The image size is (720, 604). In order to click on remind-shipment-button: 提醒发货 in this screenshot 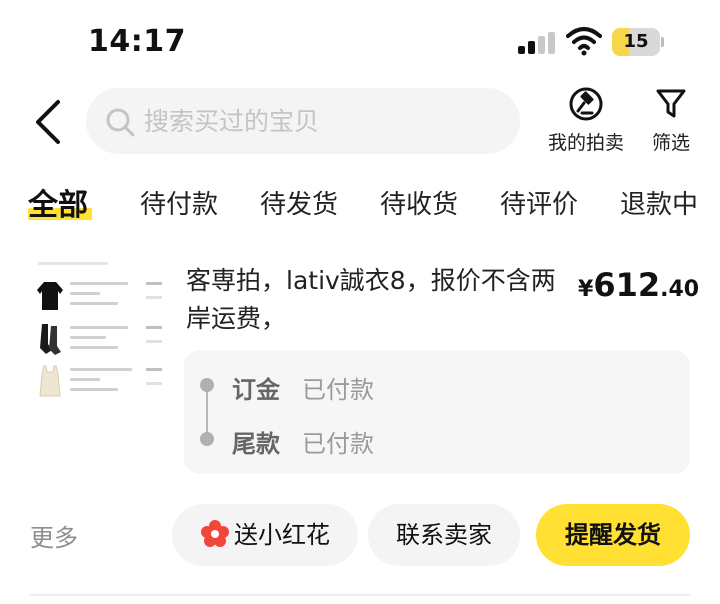, I will do `click(613, 535)`.